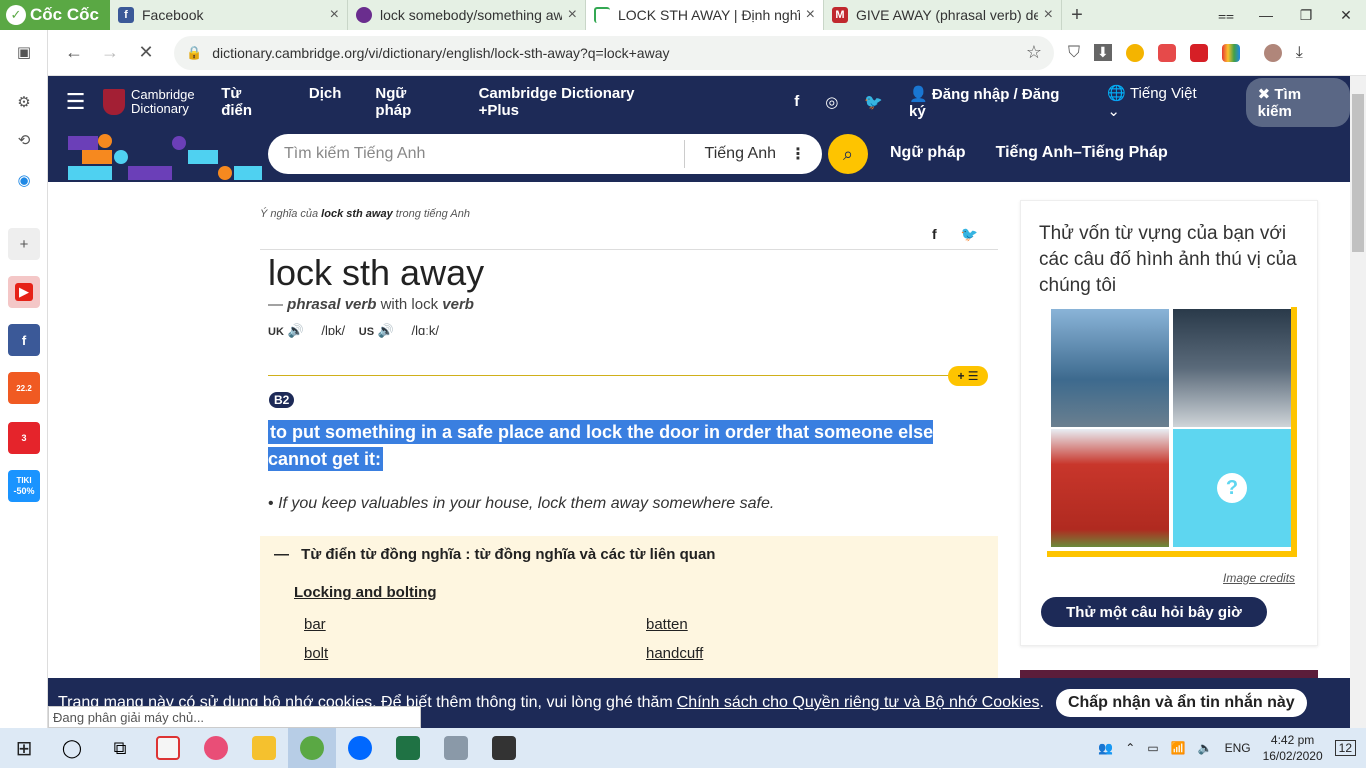 This screenshot has height=768, width=1366. Describe the element at coordinates (667, 624) in the screenshot. I see `thesaurus-word: batten` at that location.